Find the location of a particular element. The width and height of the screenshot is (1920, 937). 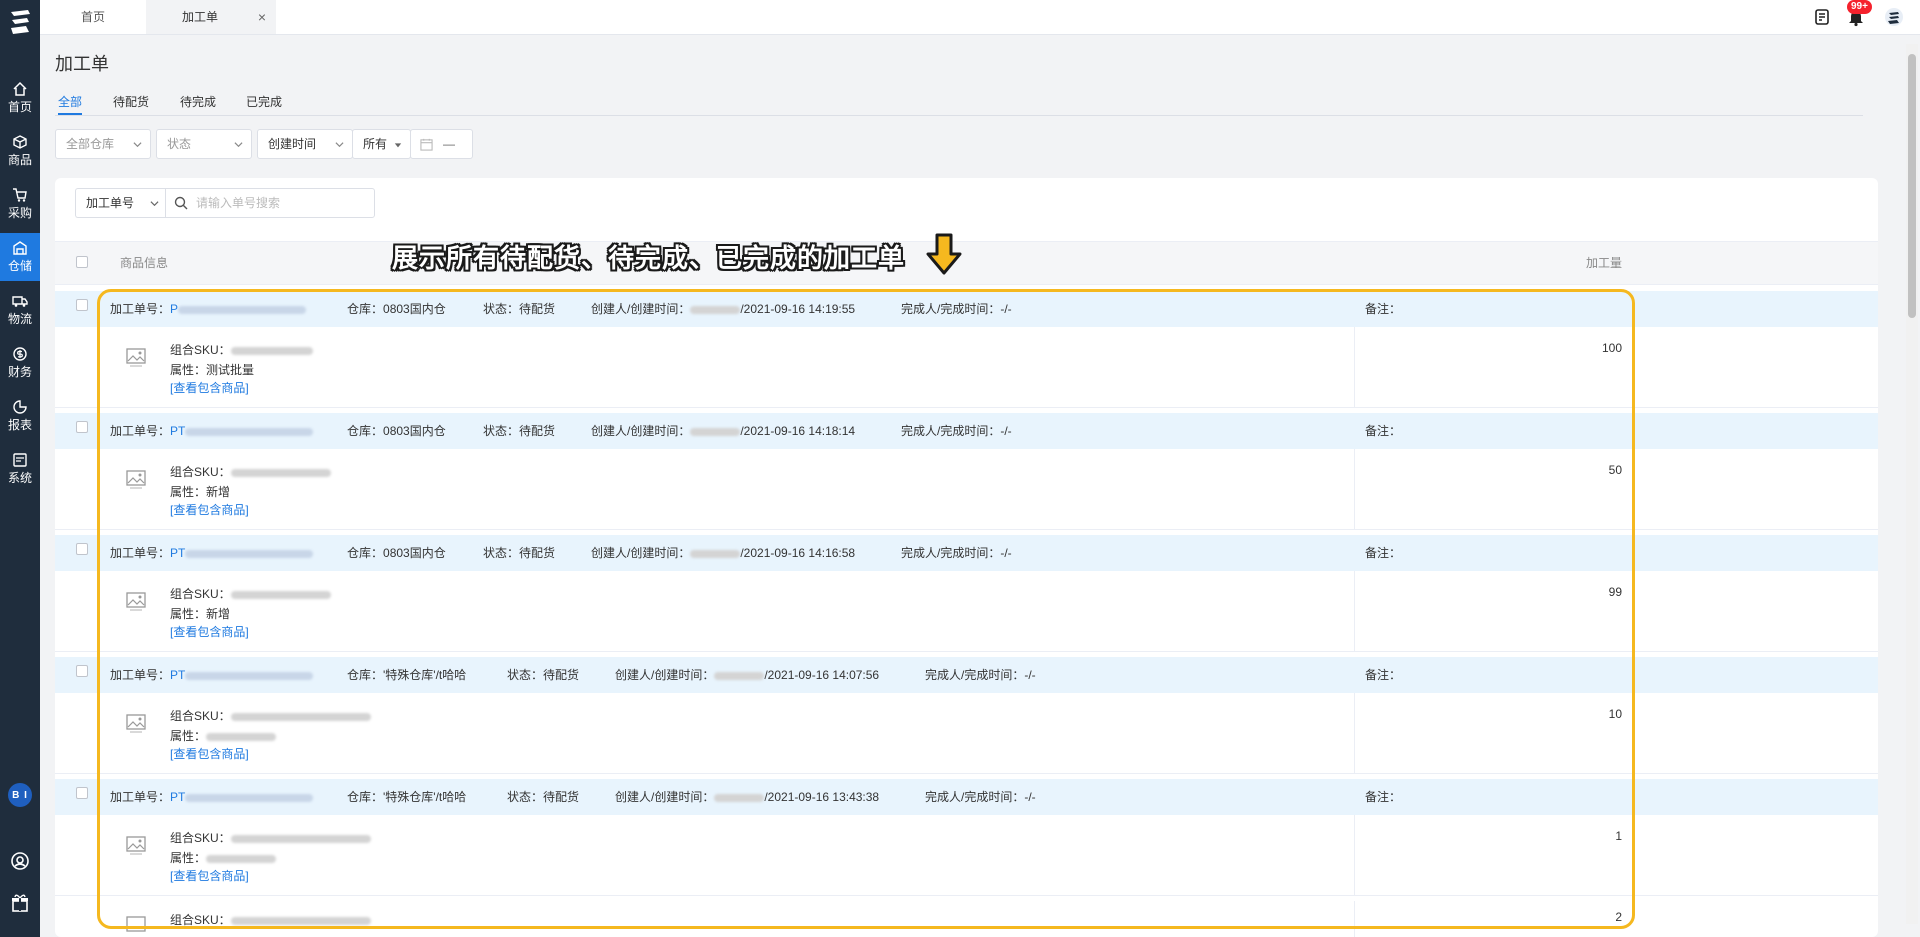

caret-down-icon is located at coordinates (398, 145).